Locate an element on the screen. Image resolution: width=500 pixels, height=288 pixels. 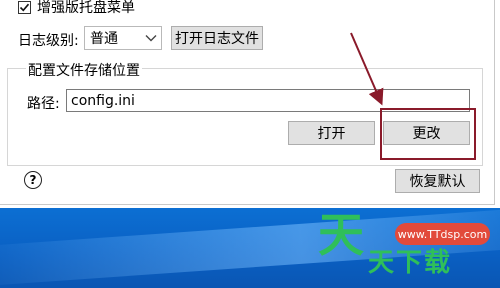
open-log-file-button: 打开日志文件 is located at coordinates (217, 38).